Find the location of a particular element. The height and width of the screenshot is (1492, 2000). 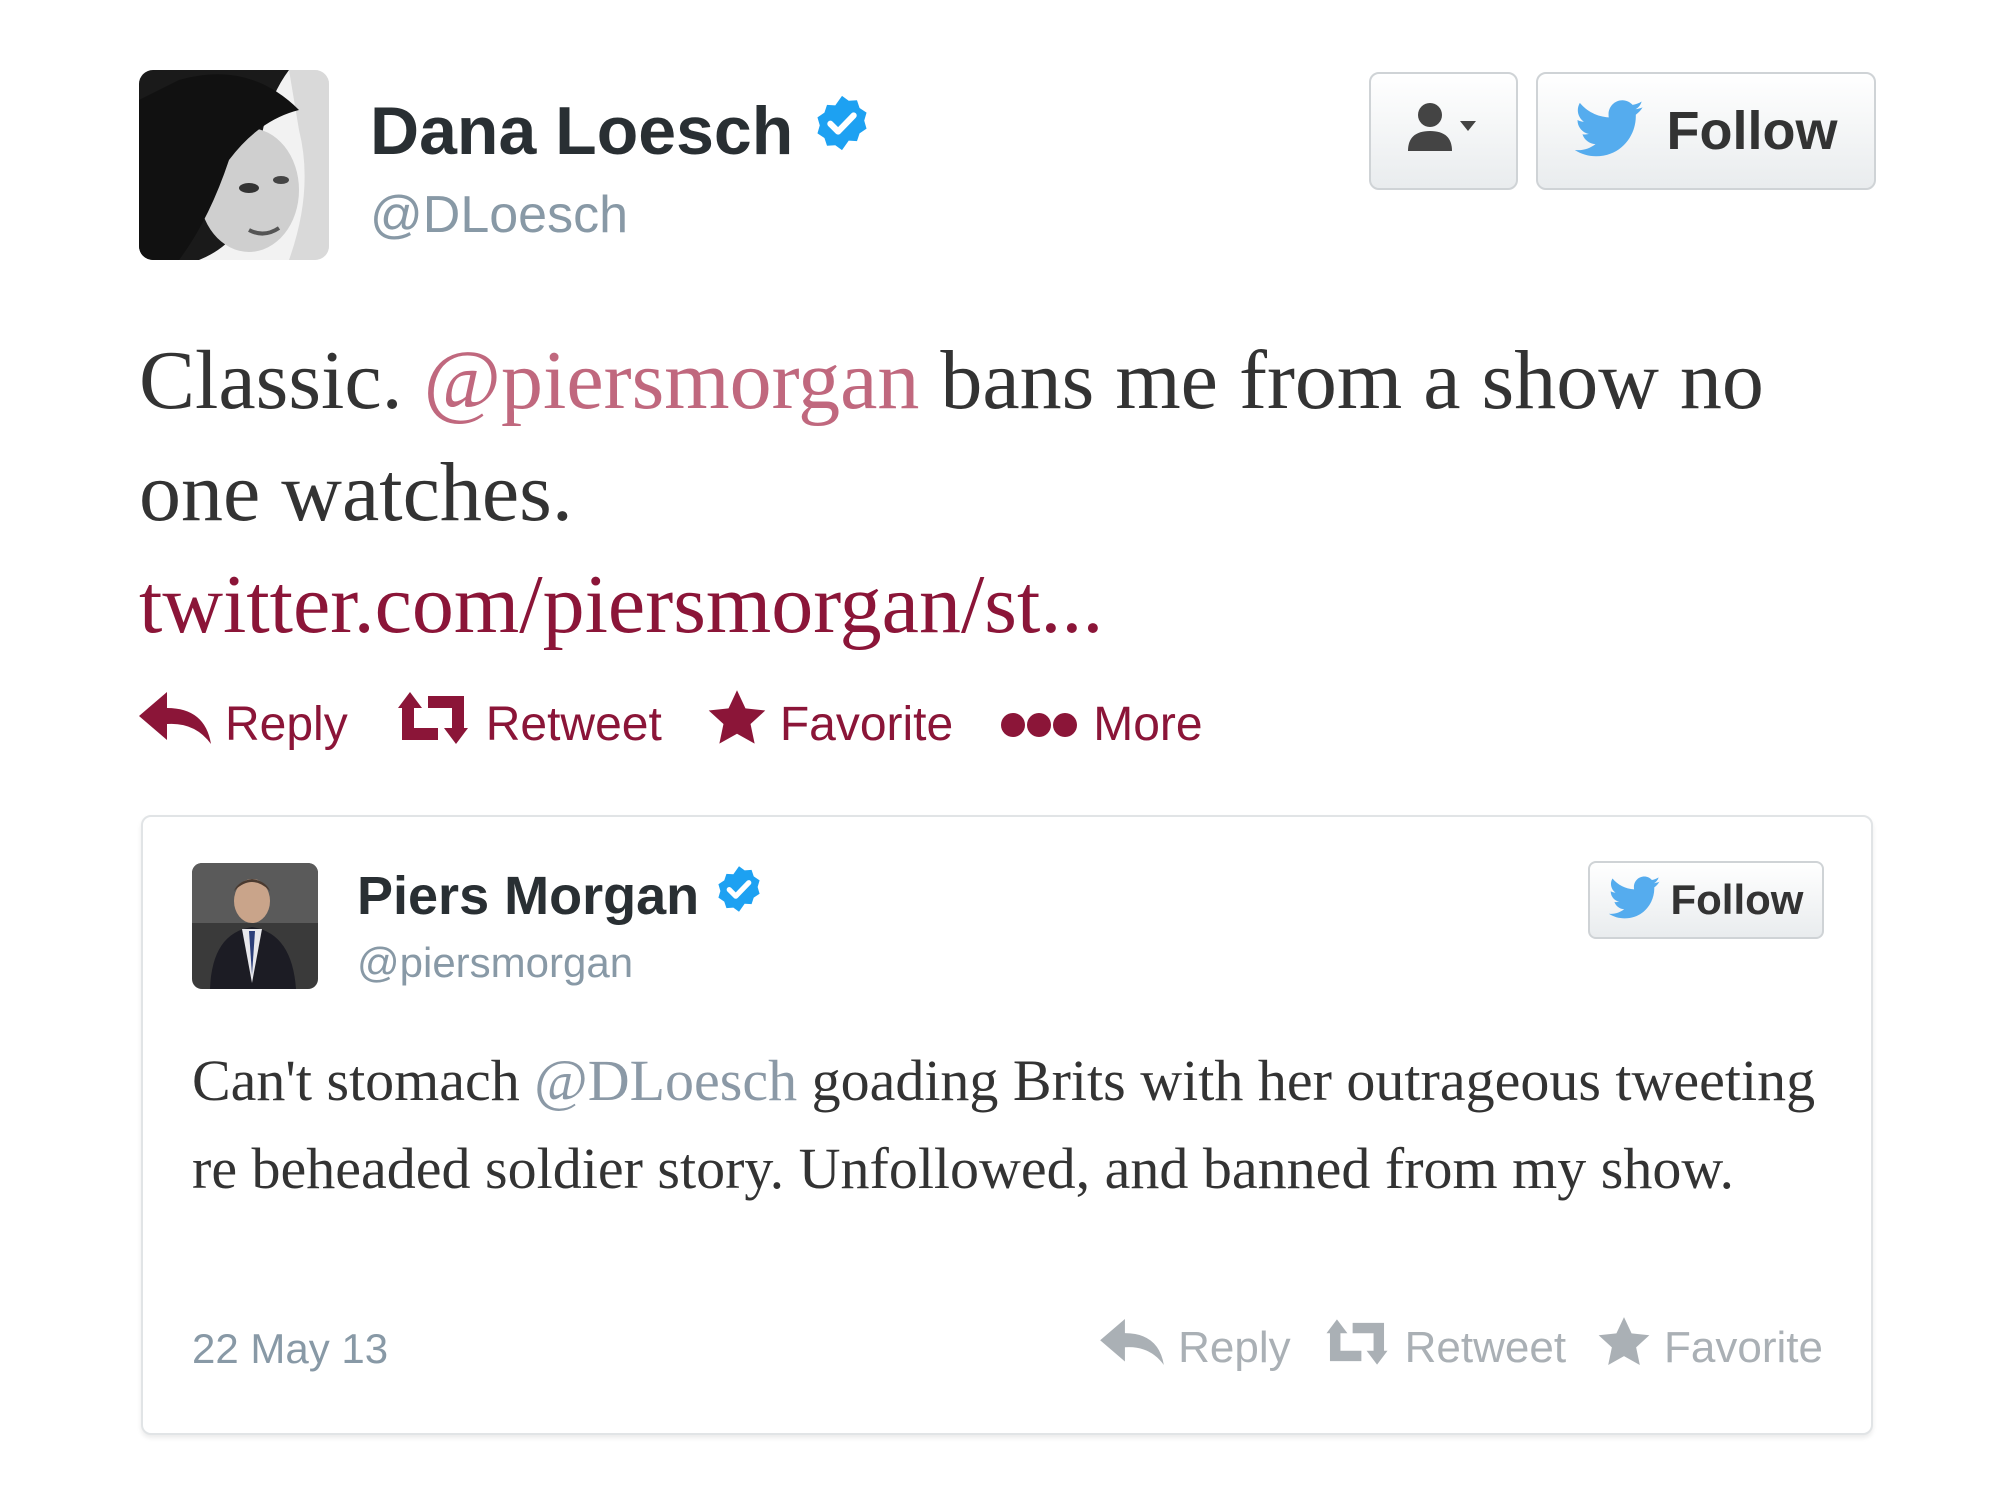

avatar-dana-loesch is located at coordinates (234, 165).